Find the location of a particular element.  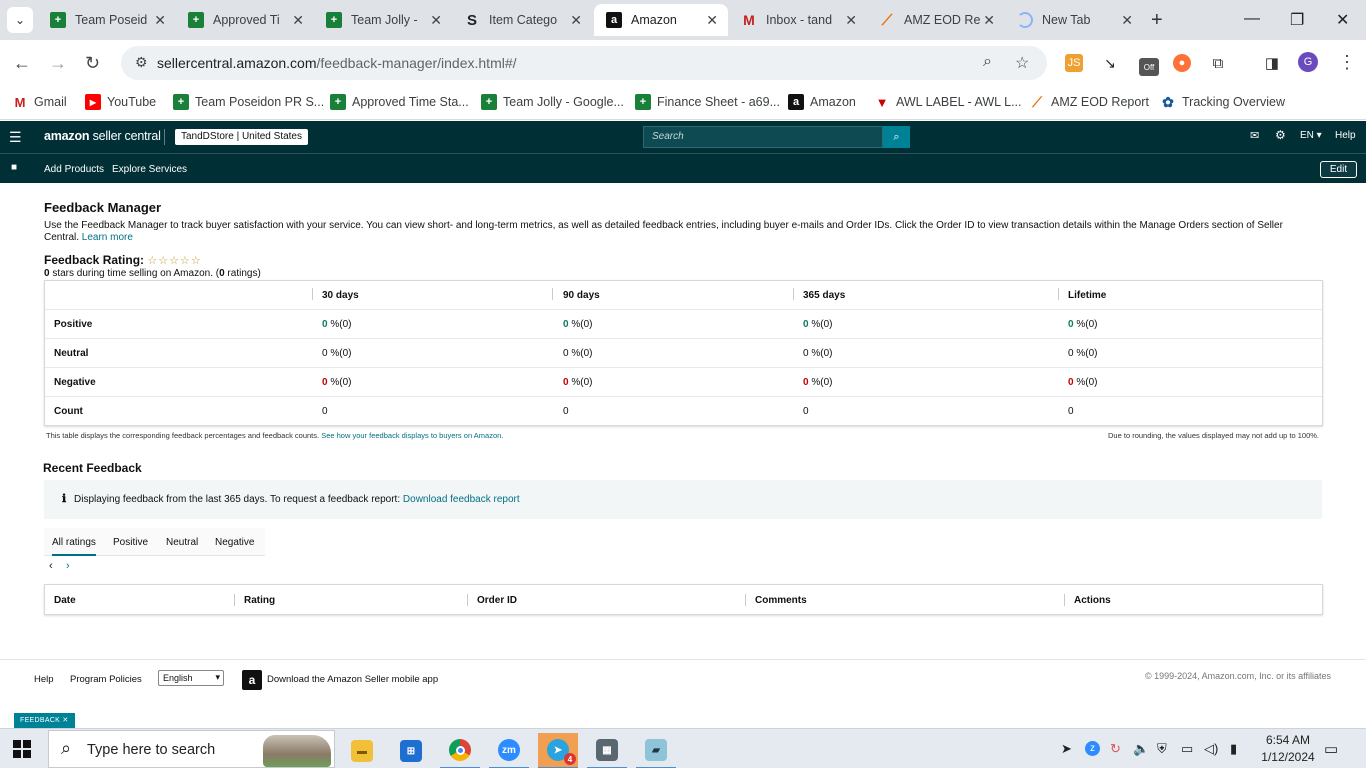

hamburger-menu-icon: ☰ is located at coordinates (15, 137).